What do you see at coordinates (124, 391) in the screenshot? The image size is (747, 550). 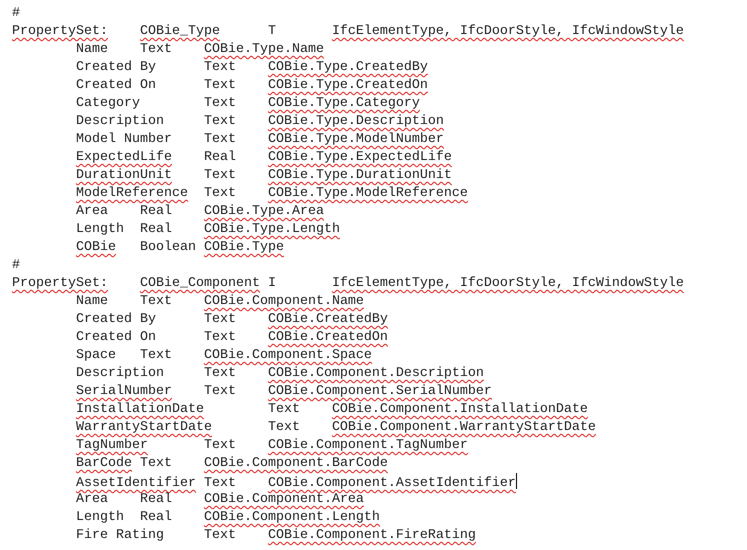 I see `property-name: SerialNumber` at bounding box center [124, 391].